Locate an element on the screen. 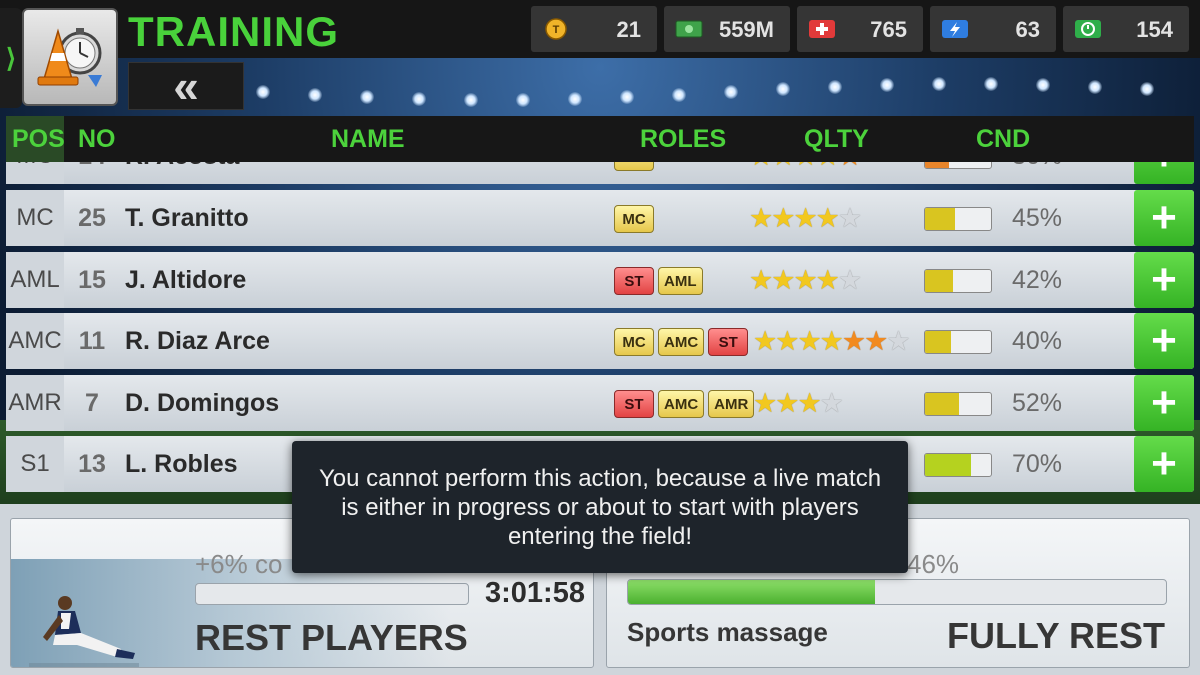 This screenshot has height=675, width=1200. player-name: D. Domingos is located at coordinates (202, 403).